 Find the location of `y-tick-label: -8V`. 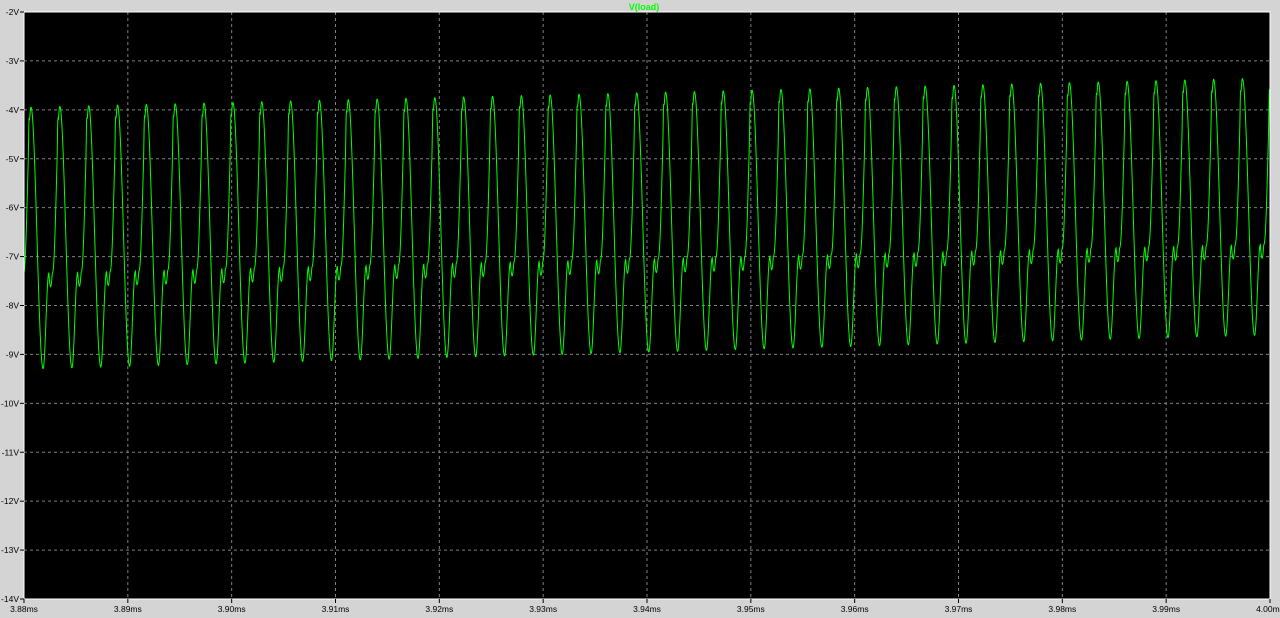

y-tick-label: -8V is located at coordinates (13, 306).